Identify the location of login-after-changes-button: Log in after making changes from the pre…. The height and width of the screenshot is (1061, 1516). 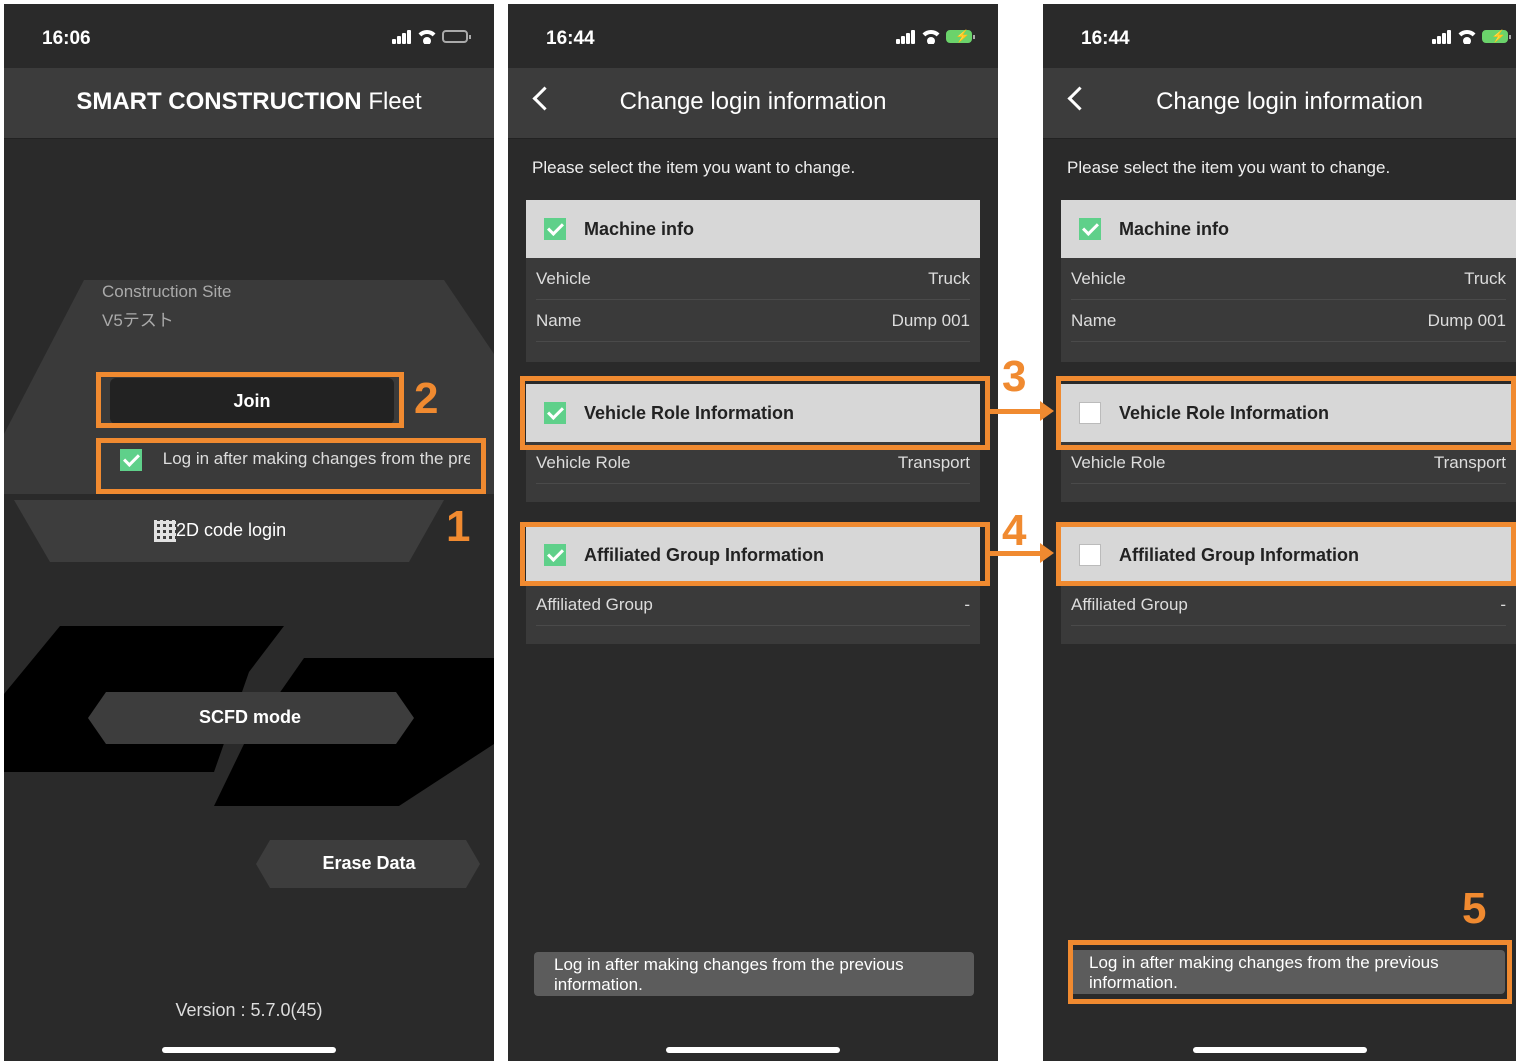
(754, 974).